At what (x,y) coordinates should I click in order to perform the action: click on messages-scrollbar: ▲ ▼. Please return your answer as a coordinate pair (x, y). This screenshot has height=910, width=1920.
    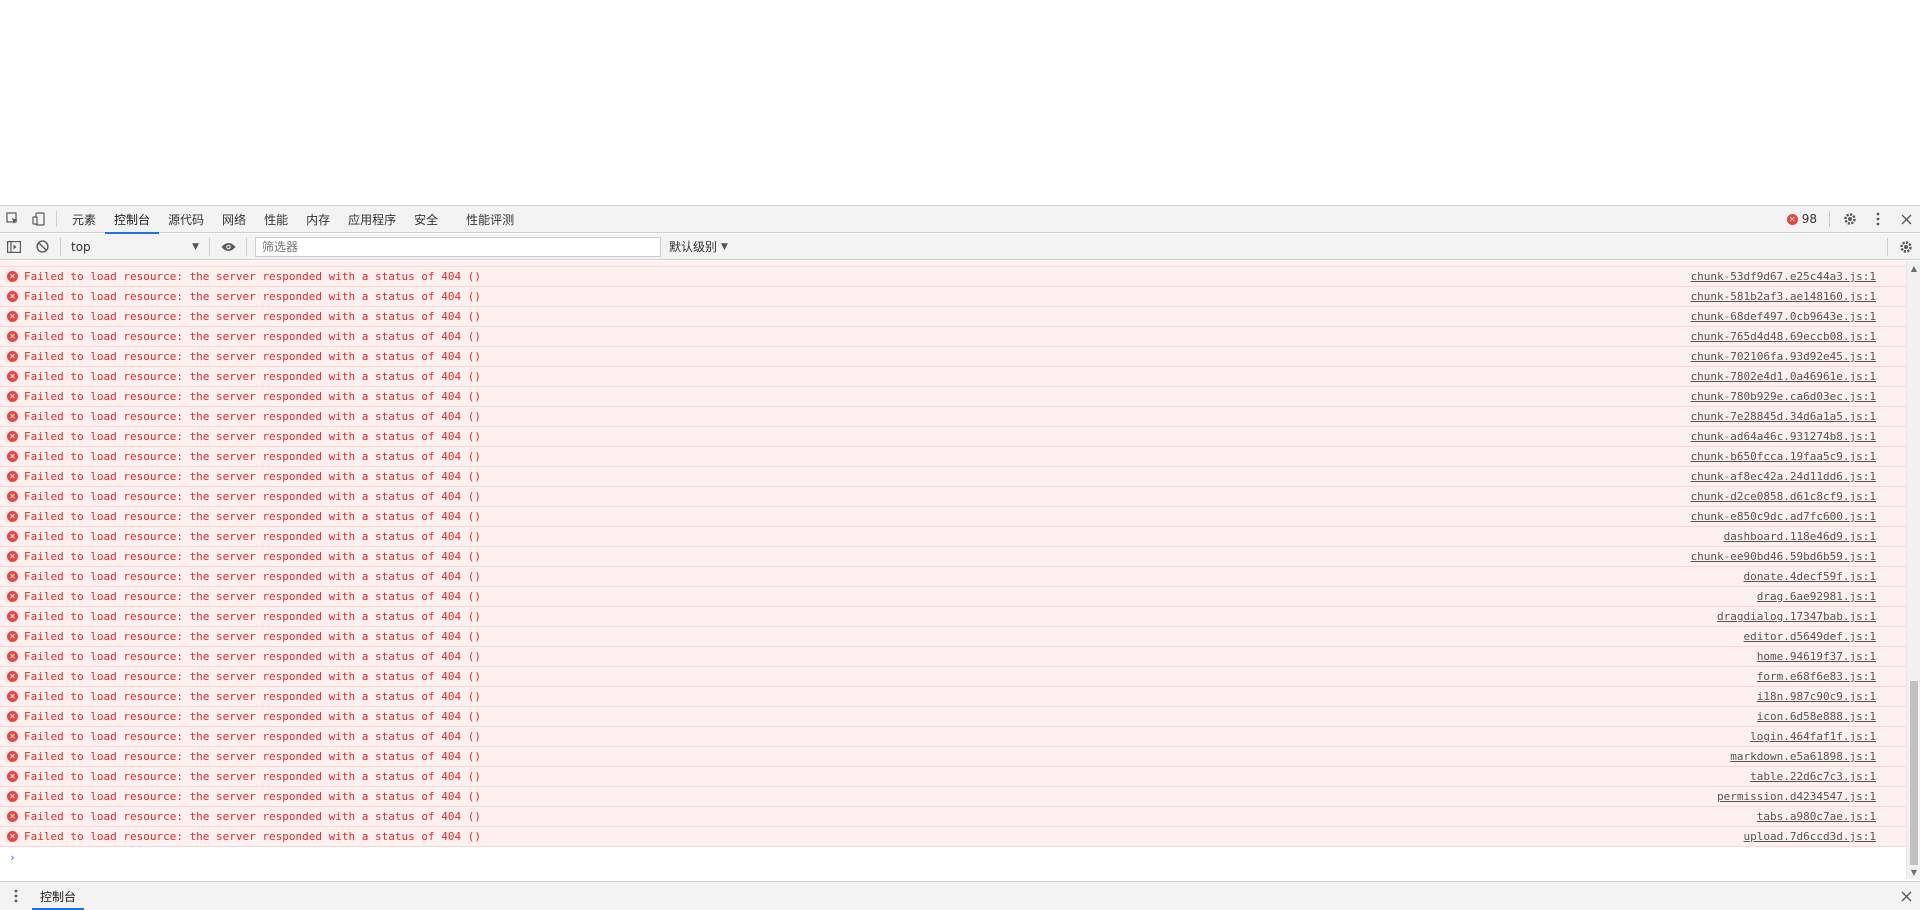
    Looking at the image, I should click on (1913, 570).